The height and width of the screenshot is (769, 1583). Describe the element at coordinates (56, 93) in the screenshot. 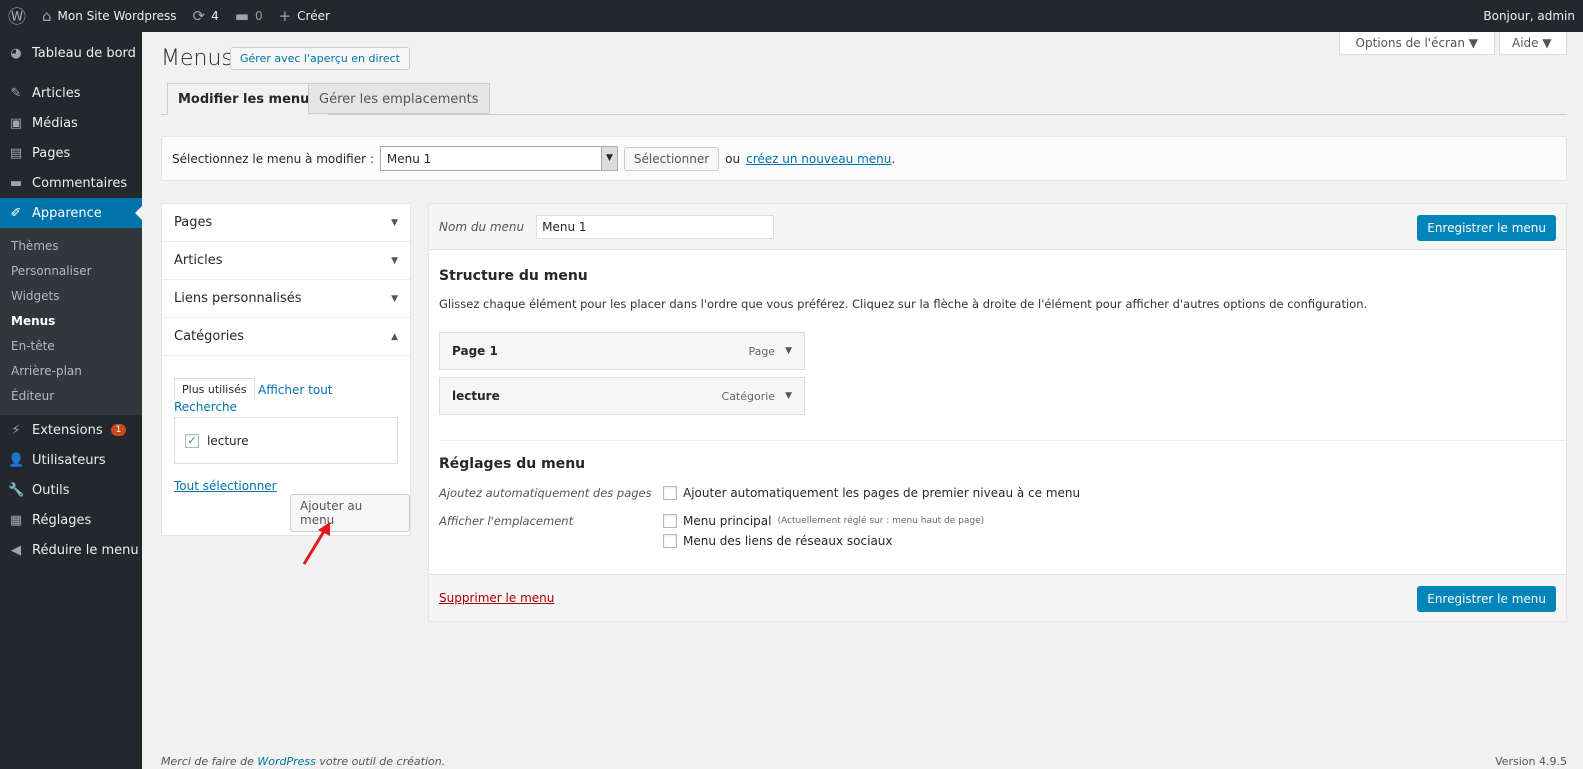

I see `sidebar-item-label: Articles` at that location.